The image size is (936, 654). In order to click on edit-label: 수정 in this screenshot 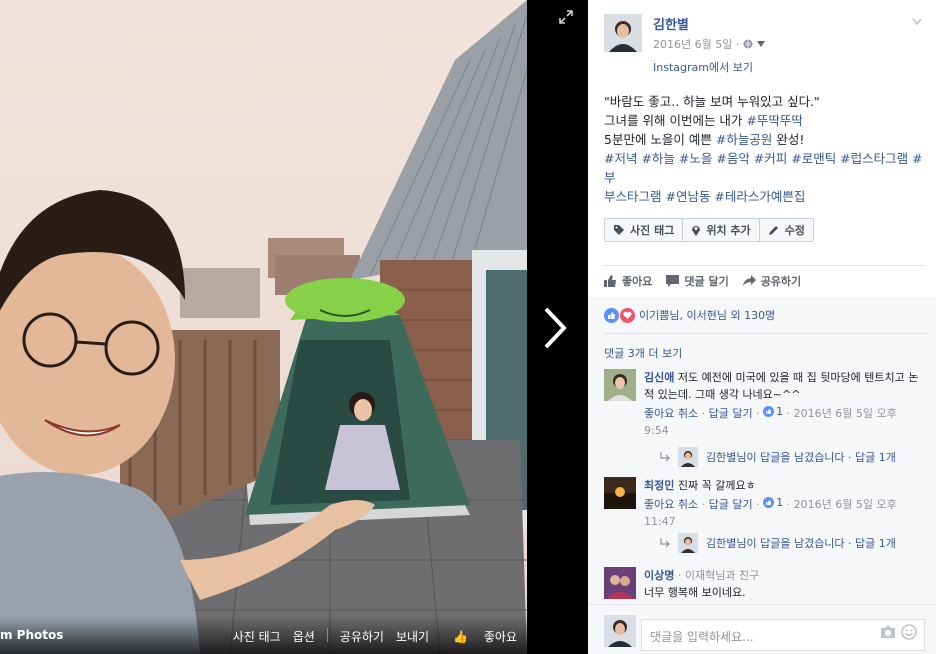, I will do `click(794, 230)`.